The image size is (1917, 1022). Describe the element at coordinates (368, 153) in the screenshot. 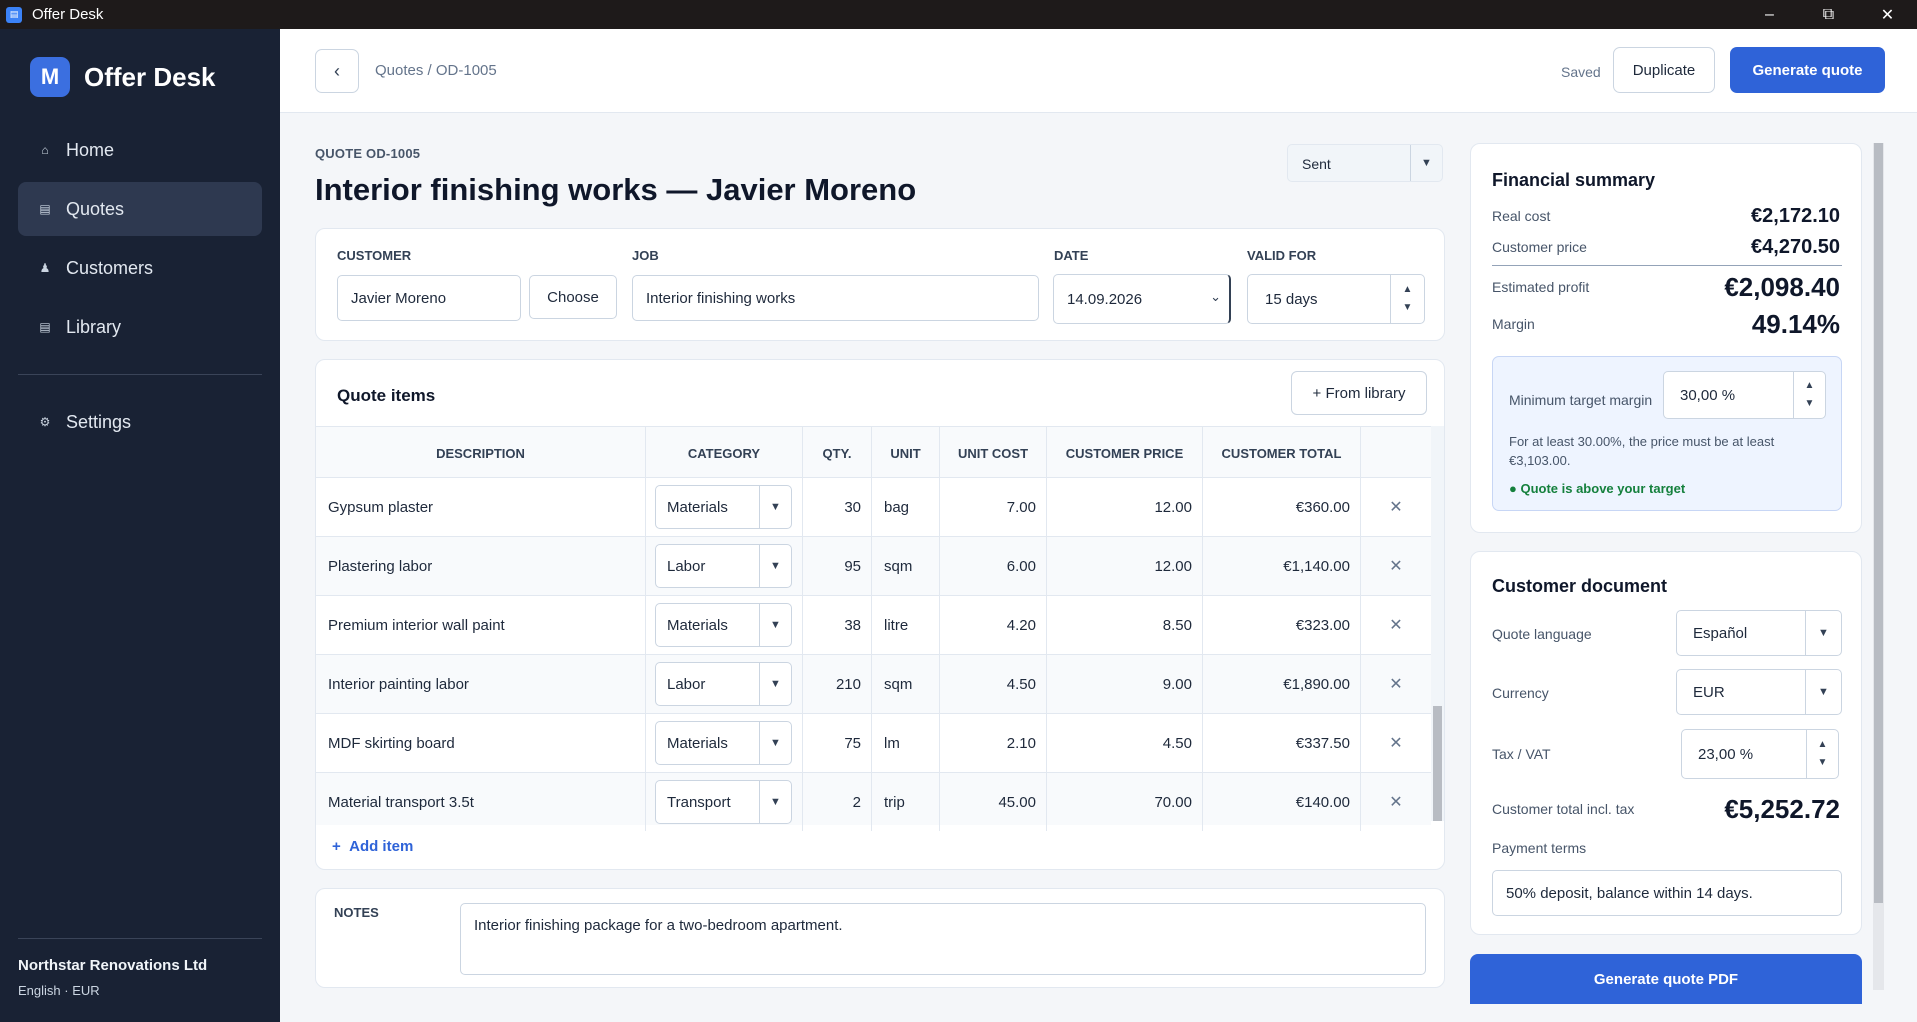

I see `quote-number: QUOTE OD-1005` at that location.